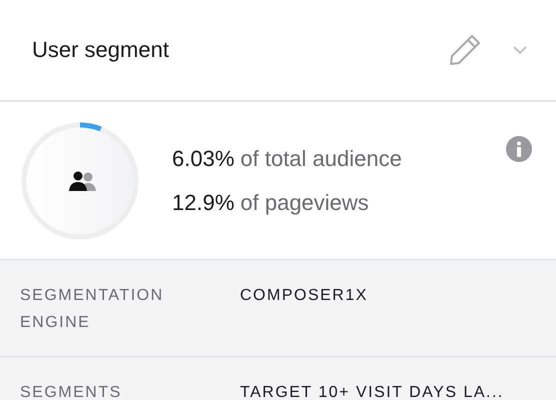 The width and height of the screenshot is (556, 400). Describe the element at coordinates (520, 50) in the screenshot. I see `chevron-down-icon` at that location.